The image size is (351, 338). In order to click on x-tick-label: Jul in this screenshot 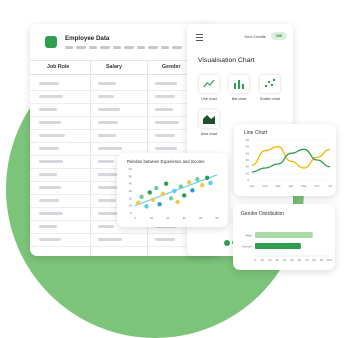, I will do `click(330, 186)`.